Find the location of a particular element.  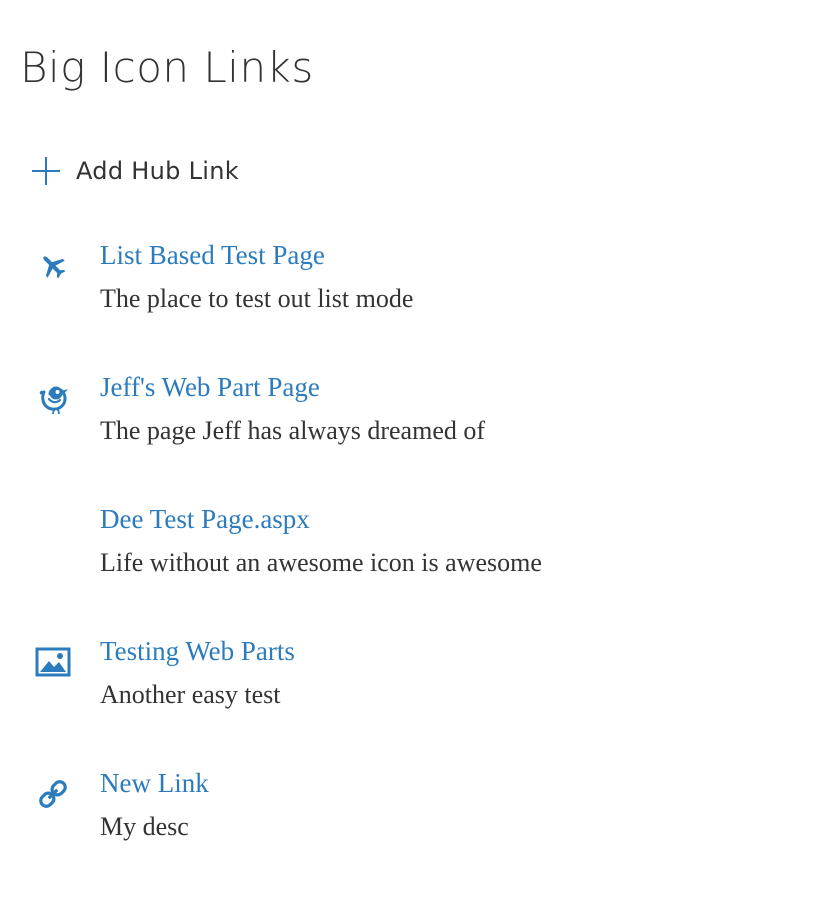

link-title: Dee Test Page.aspx is located at coordinates (205, 519).